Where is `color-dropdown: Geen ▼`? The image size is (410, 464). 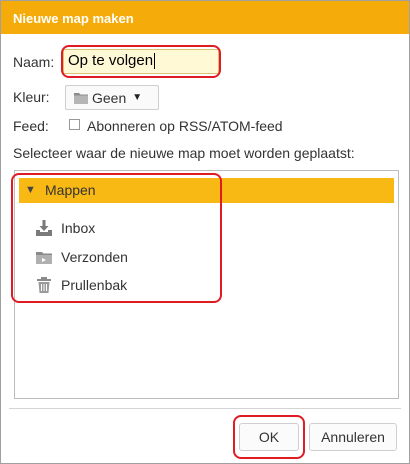 color-dropdown: Geen ▼ is located at coordinates (112, 97).